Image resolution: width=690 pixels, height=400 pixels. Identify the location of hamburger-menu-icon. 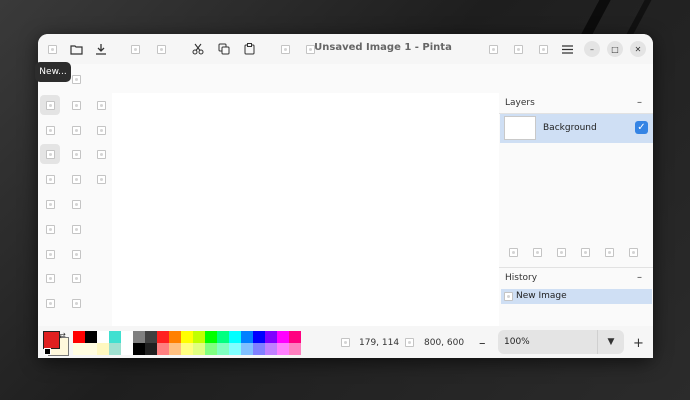
(567, 49).